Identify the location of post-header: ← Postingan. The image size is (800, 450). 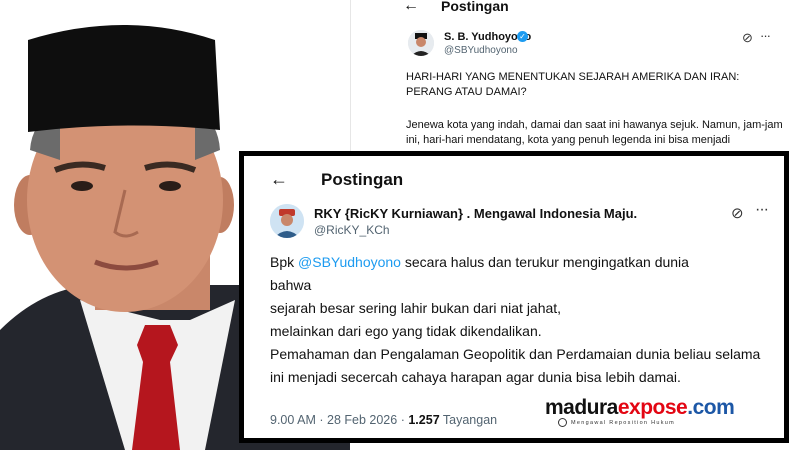
(575, 10).